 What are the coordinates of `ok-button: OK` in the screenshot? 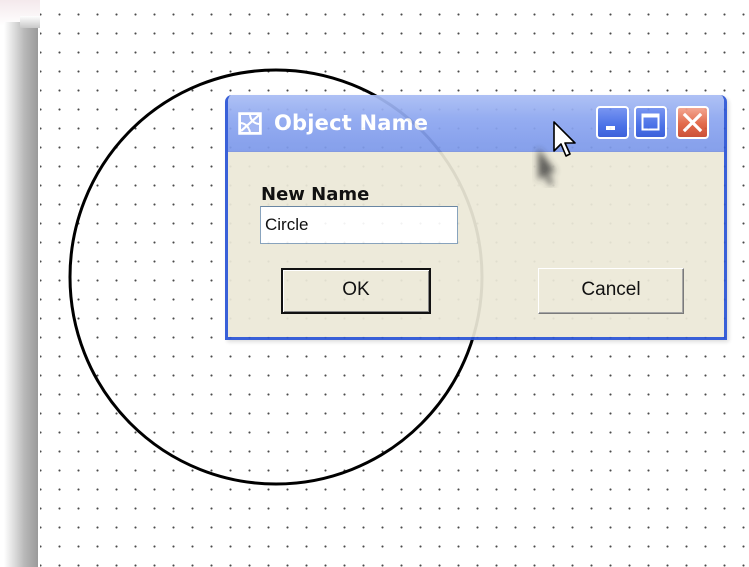 It's located at (356, 291).